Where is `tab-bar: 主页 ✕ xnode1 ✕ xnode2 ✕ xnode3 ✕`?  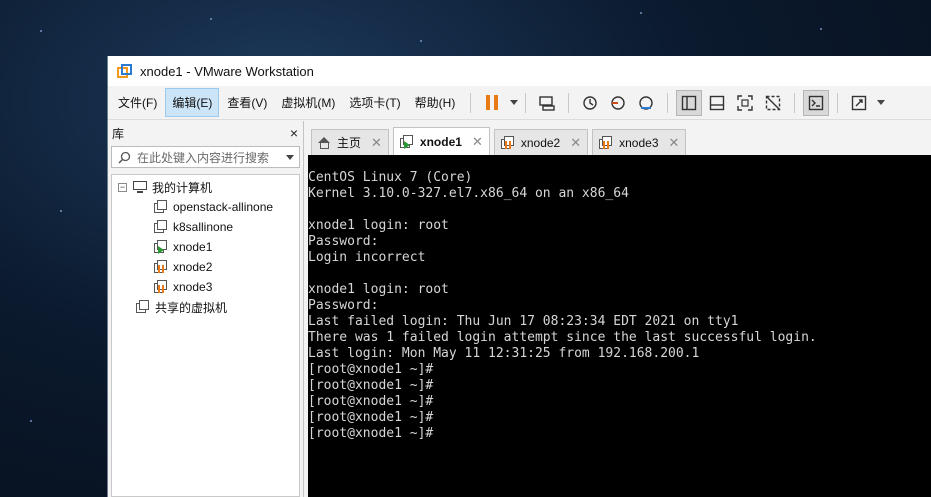 tab-bar: 主页 ✕ xnode1 ✕ xnode2 ✕ xnode3 ✕ is located at coordinates (619, 141).